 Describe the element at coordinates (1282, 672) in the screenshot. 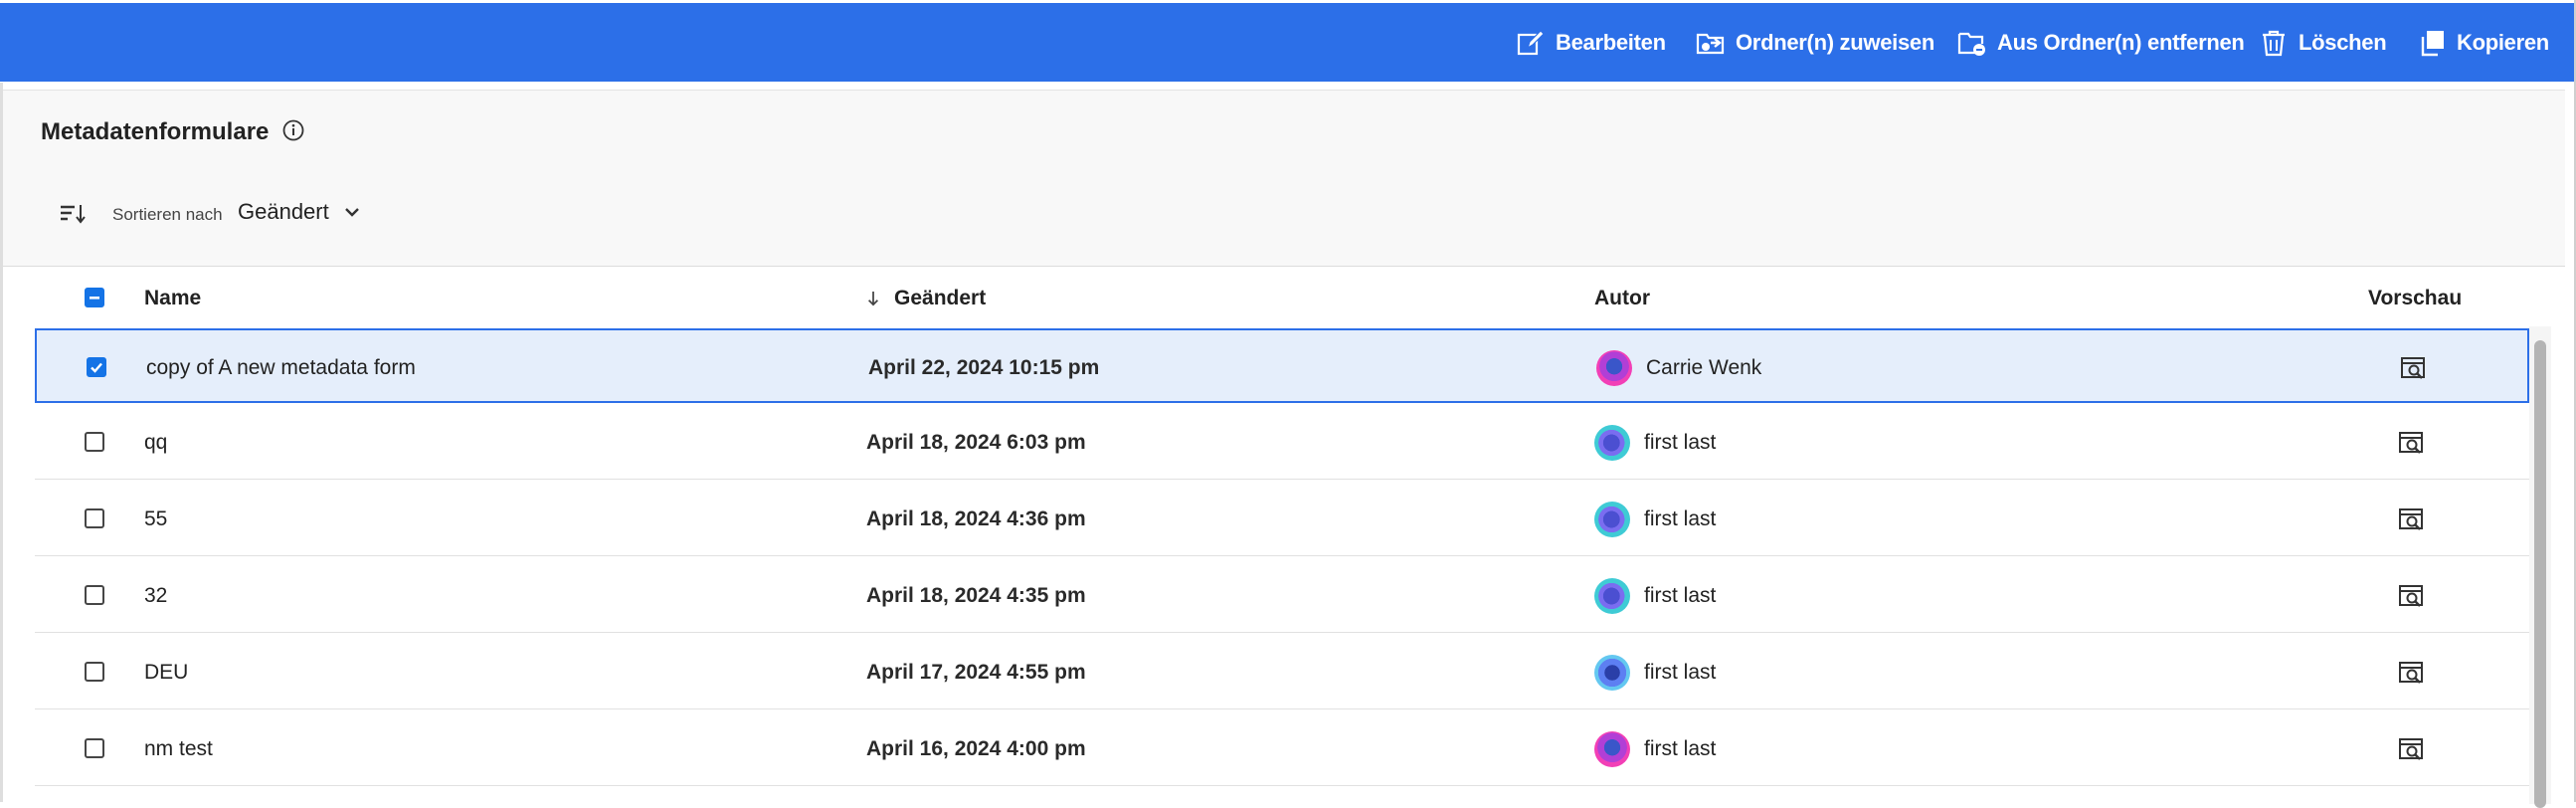

I see `table-row: DEU April 17, 2024 4:55 pm first last` at that location.